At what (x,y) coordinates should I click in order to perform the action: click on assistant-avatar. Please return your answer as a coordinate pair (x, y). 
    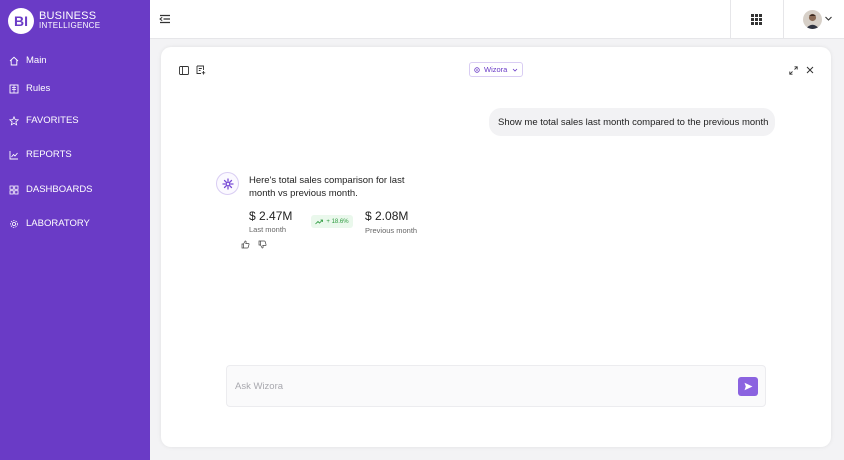
    Looking at the image, I should click on (227, 183).